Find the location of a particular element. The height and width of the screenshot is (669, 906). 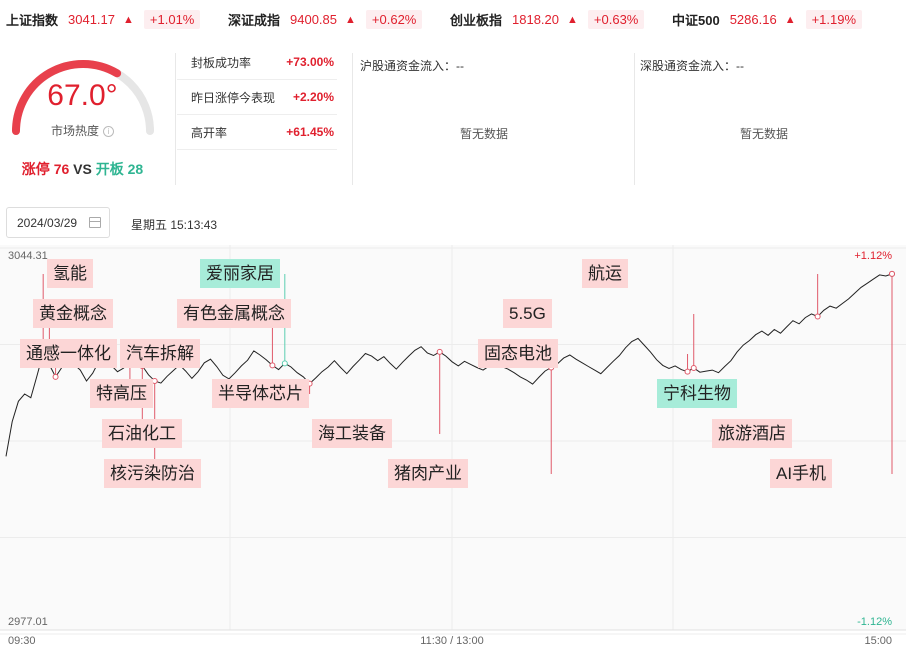

index-pct: +1.01% is located at coordinates (172, 19).